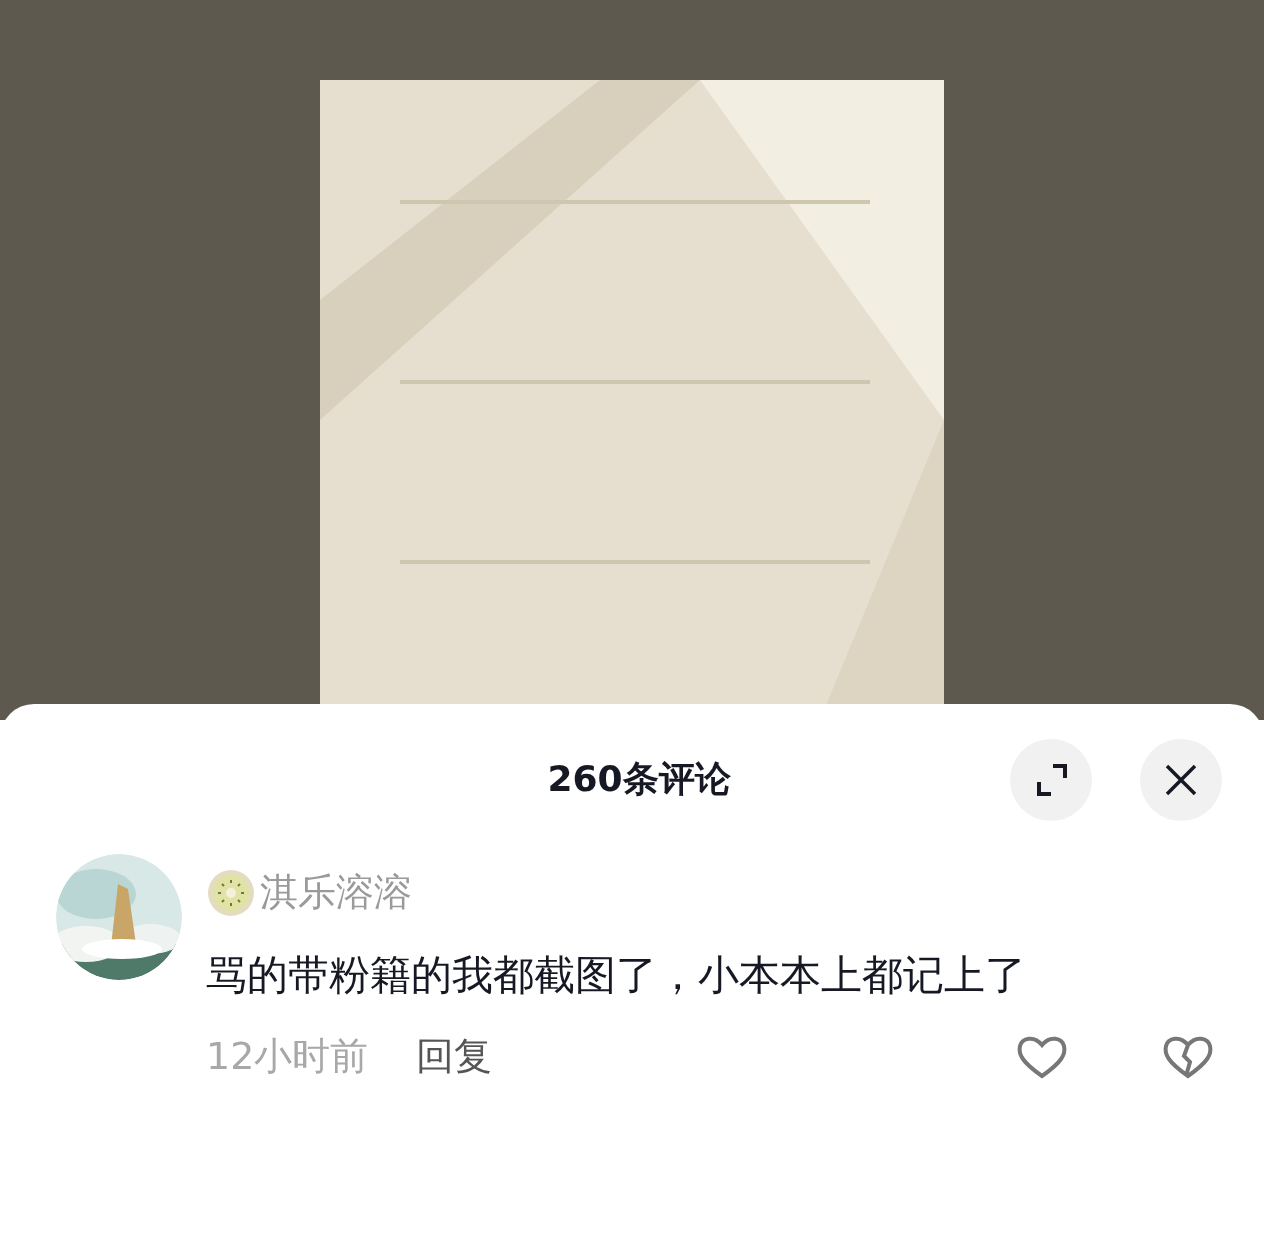 Image resolution: width=1264 pixels, height=1234 pixels. I want to click on comment-time: 12小时前, so click(287, 1056).